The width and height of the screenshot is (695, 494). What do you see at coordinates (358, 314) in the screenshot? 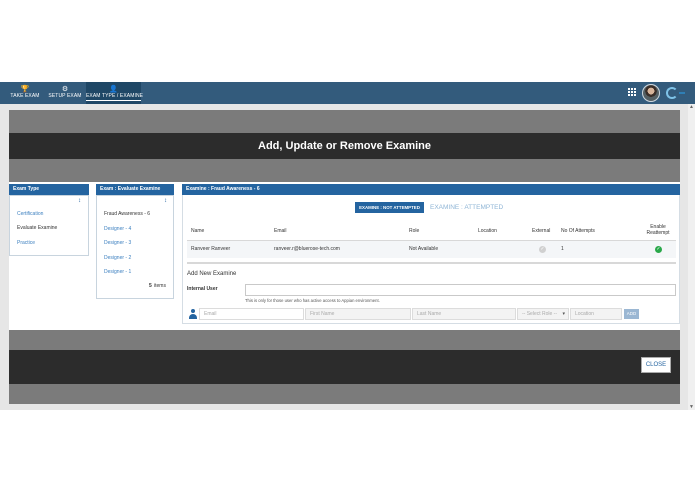
I see `first-name-field: First Name` at bounding box center [358, 314].